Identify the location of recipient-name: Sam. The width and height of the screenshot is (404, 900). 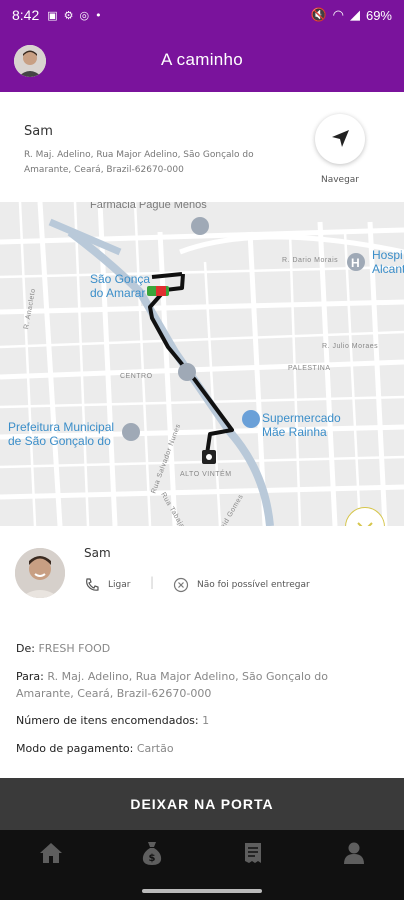
(38, 131).